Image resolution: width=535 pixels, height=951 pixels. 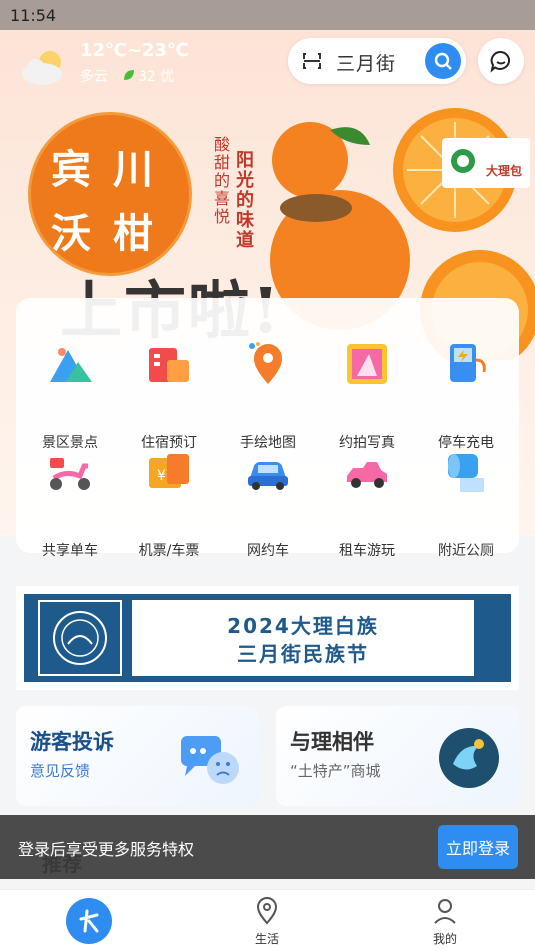 What do you see at coordinates (169, 471) in the screenshot?
I see `ticket-icon: ¥` at bounding box center [169, 471].